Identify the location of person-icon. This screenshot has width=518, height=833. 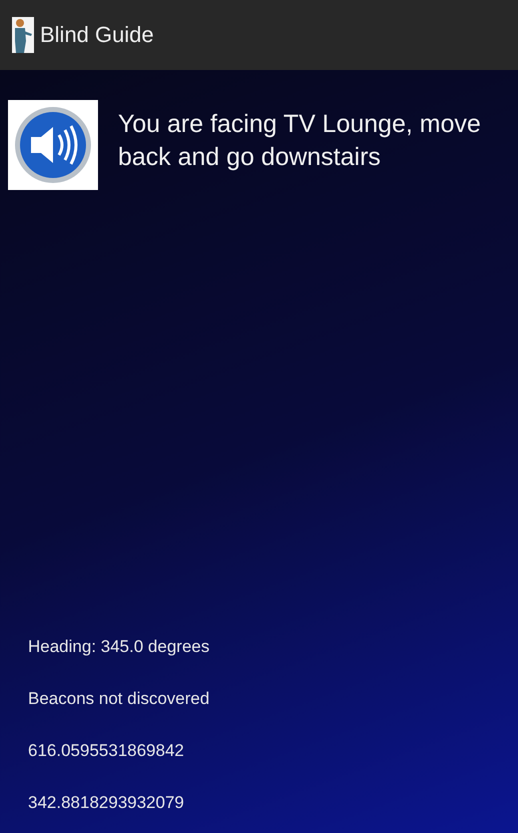
(23, 35).